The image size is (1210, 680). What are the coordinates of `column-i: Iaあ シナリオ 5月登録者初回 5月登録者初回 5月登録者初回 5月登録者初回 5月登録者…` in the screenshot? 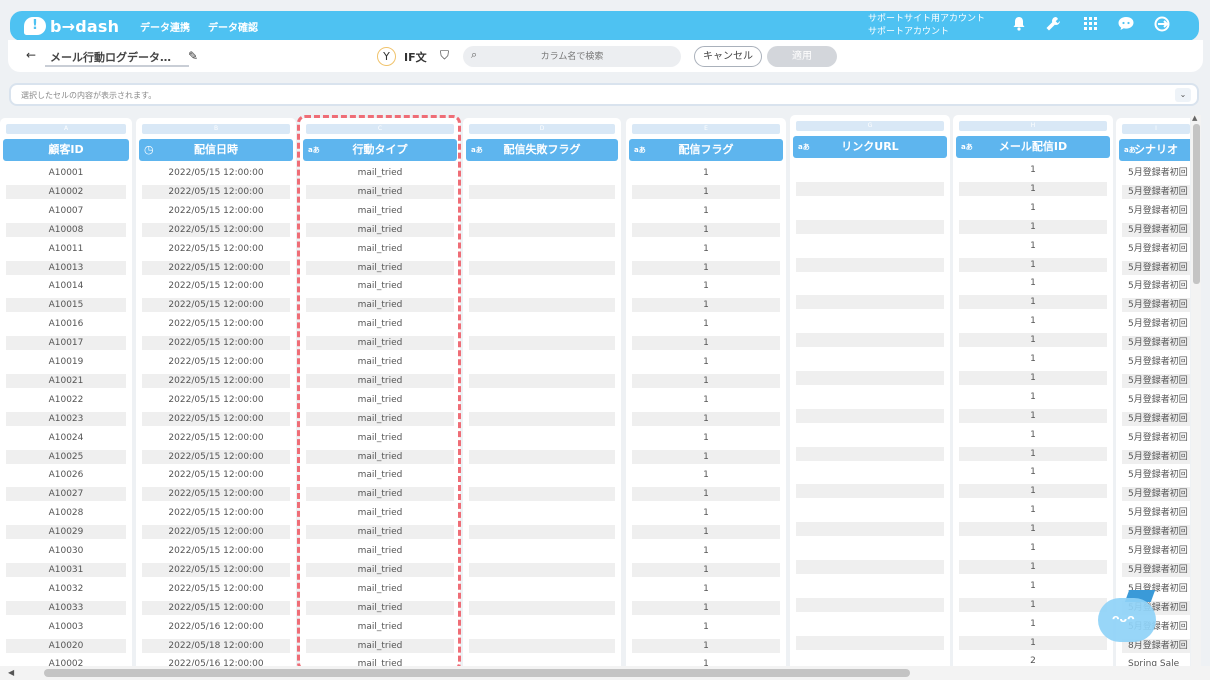 It's located at (1153, 392).